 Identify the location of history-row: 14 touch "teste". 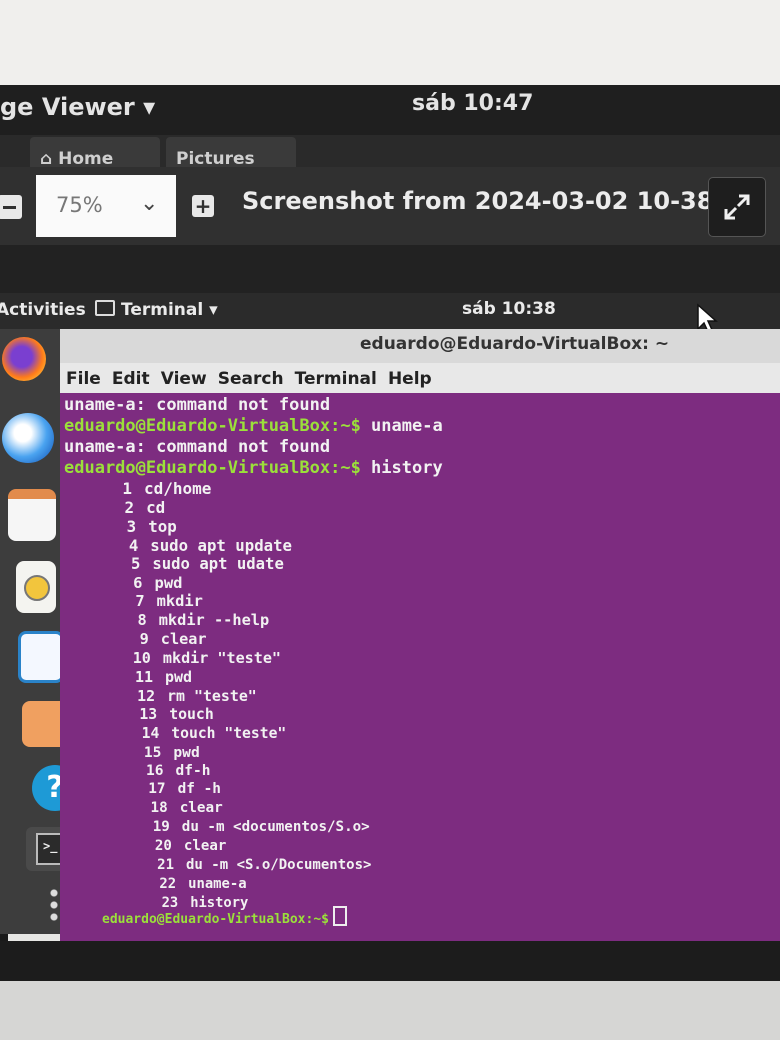
(208, 733).